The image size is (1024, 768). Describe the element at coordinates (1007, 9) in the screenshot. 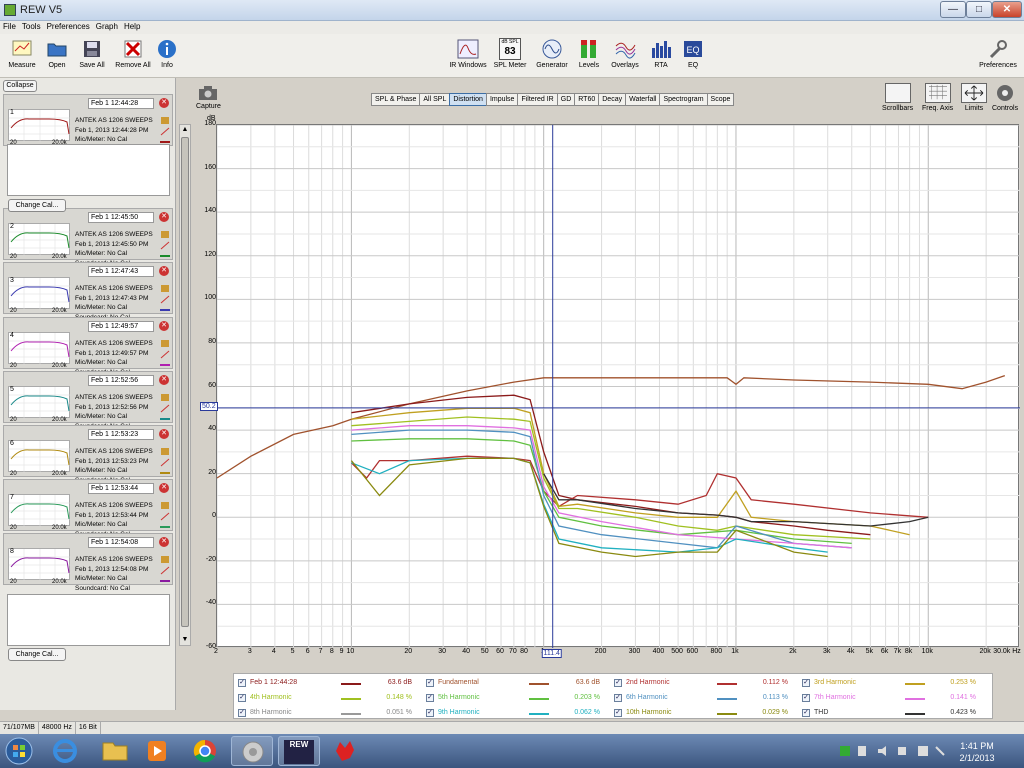

I see `close-button: ✕` at that location.